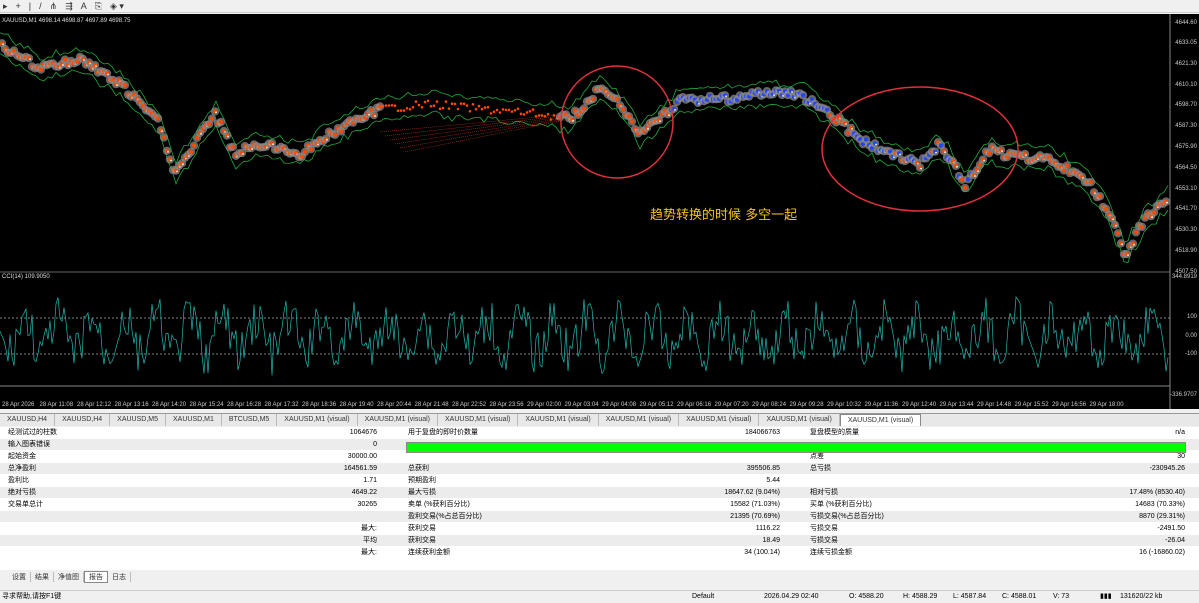 The width and height of the screenshot is (1199, 603). I want to click on report-cell: -26.04, so click(1175, 540).